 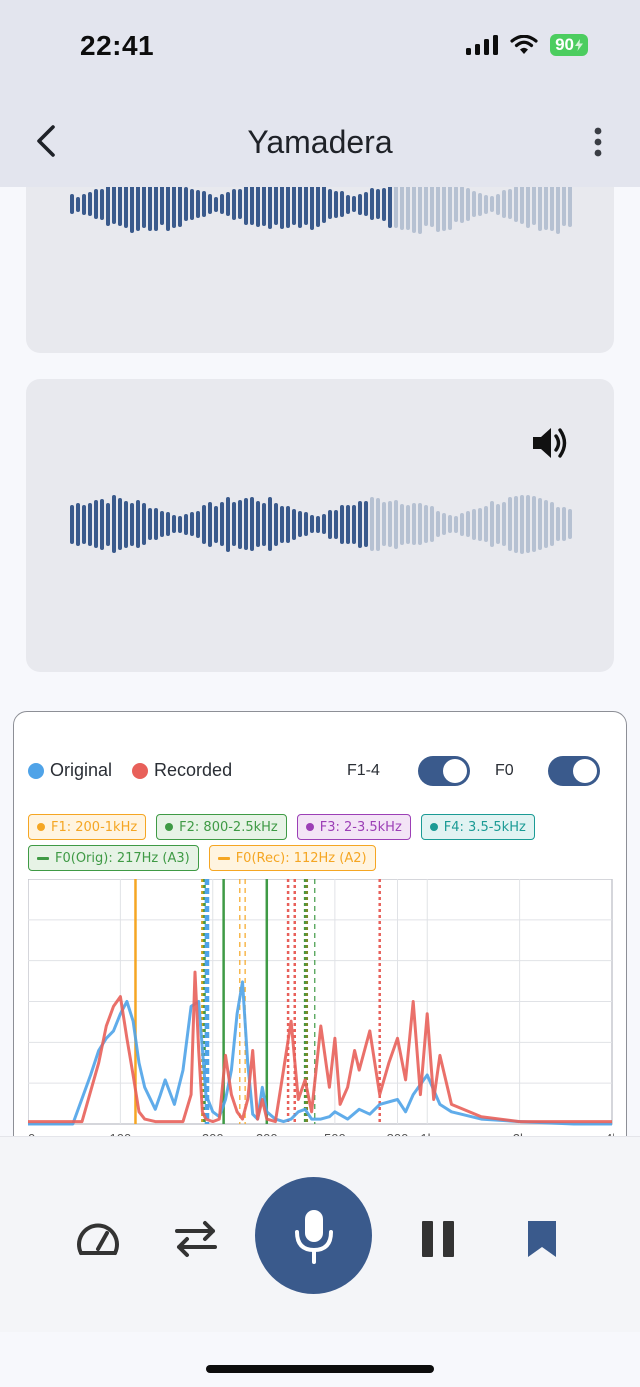 What do you see at coordinates (81, 770) in the screenshot?
I see `legend-label-original: Original` at bounding box center [81, 770].